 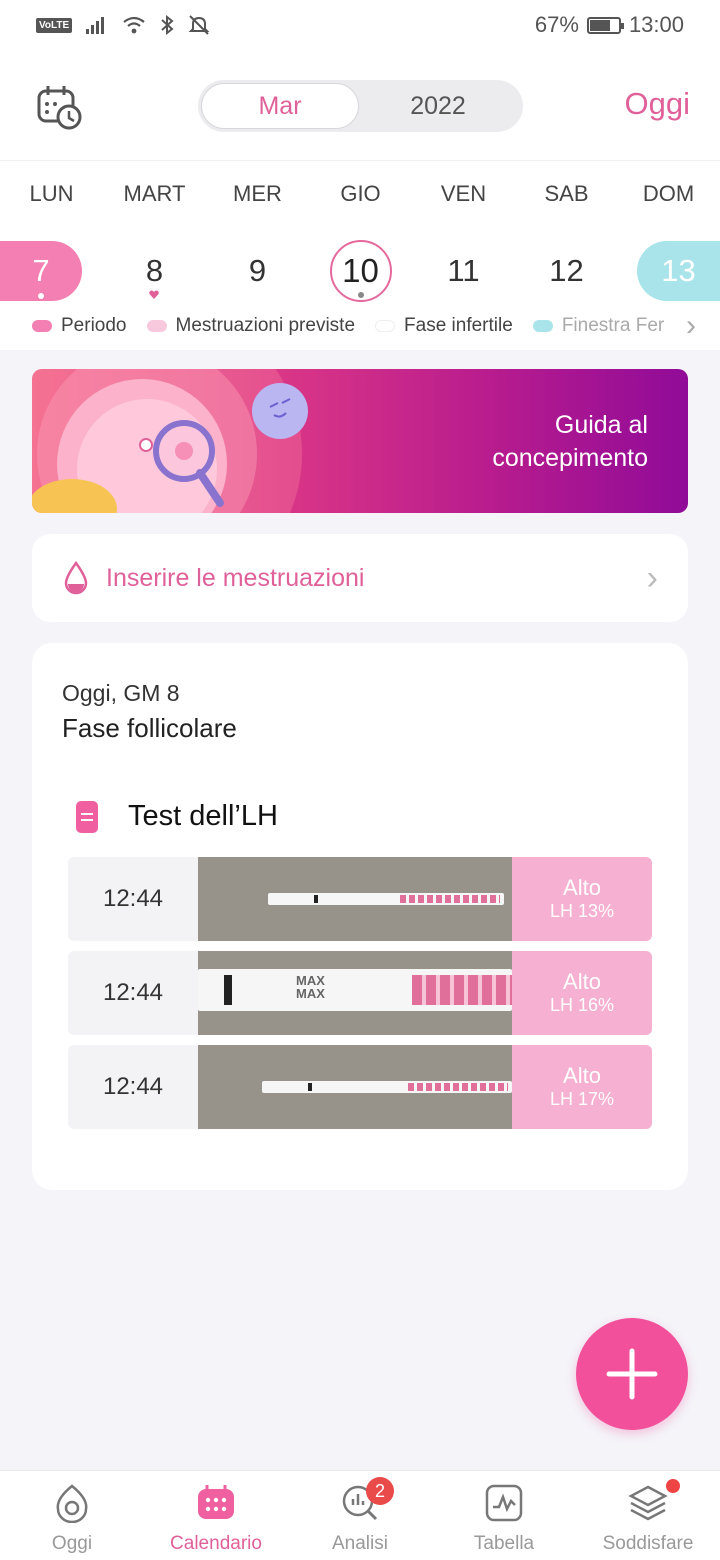 What do you see at coordinates (54, 25) in the screenshot?
I see `volte-icon: VoLTE` at bounding box center [54, 25].